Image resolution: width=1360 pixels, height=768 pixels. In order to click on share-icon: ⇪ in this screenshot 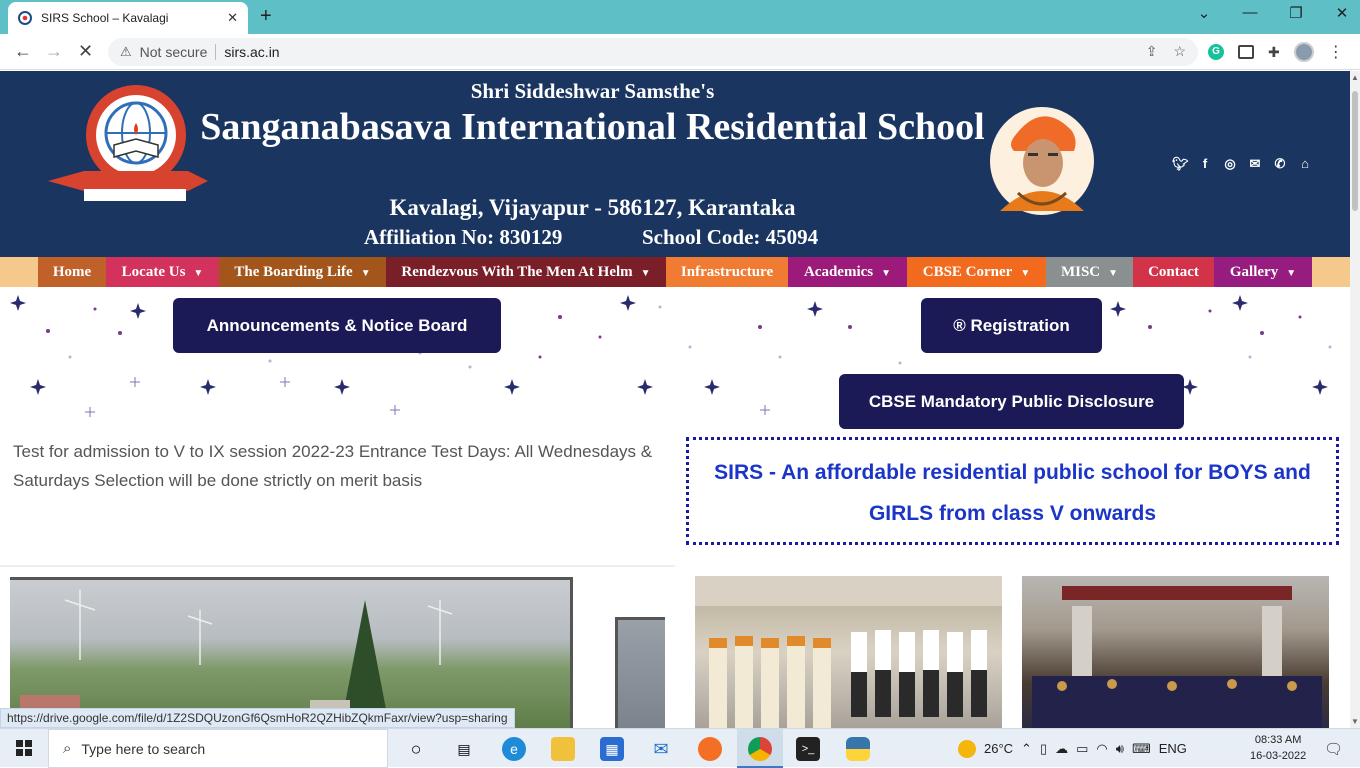, I will do `click(1152, 51)`.